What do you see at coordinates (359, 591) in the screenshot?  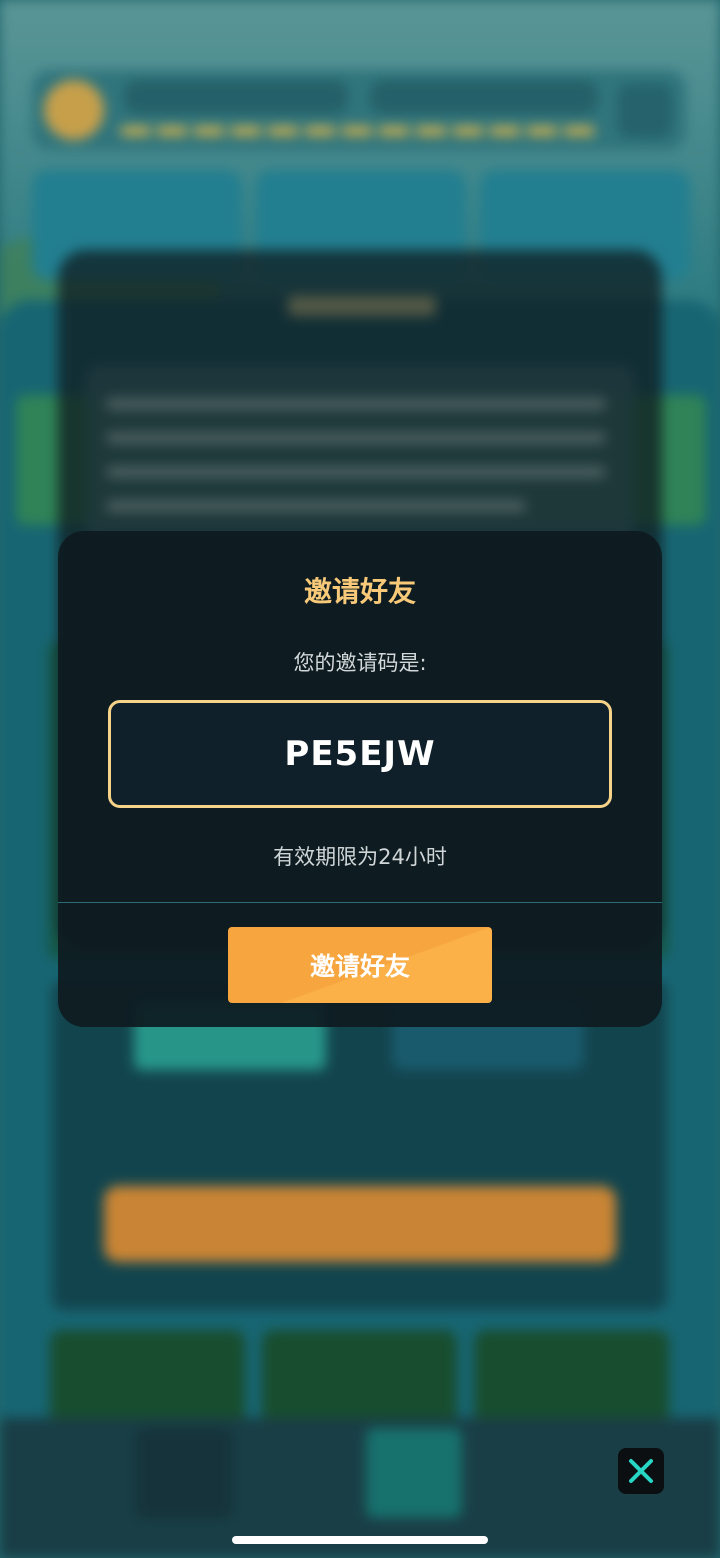 I see `dialog-title: 邀请好友` at bounding box center [359, 591].